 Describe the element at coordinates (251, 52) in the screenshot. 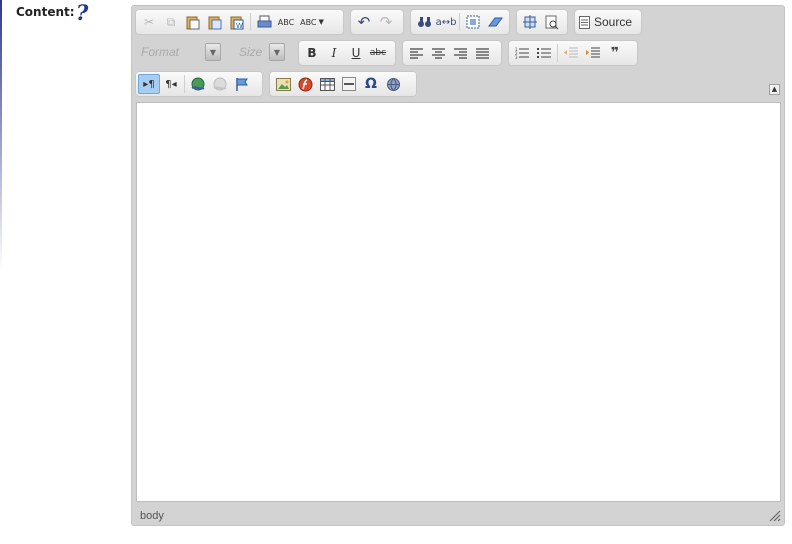

I see `size-placeholder: Size` at that location.